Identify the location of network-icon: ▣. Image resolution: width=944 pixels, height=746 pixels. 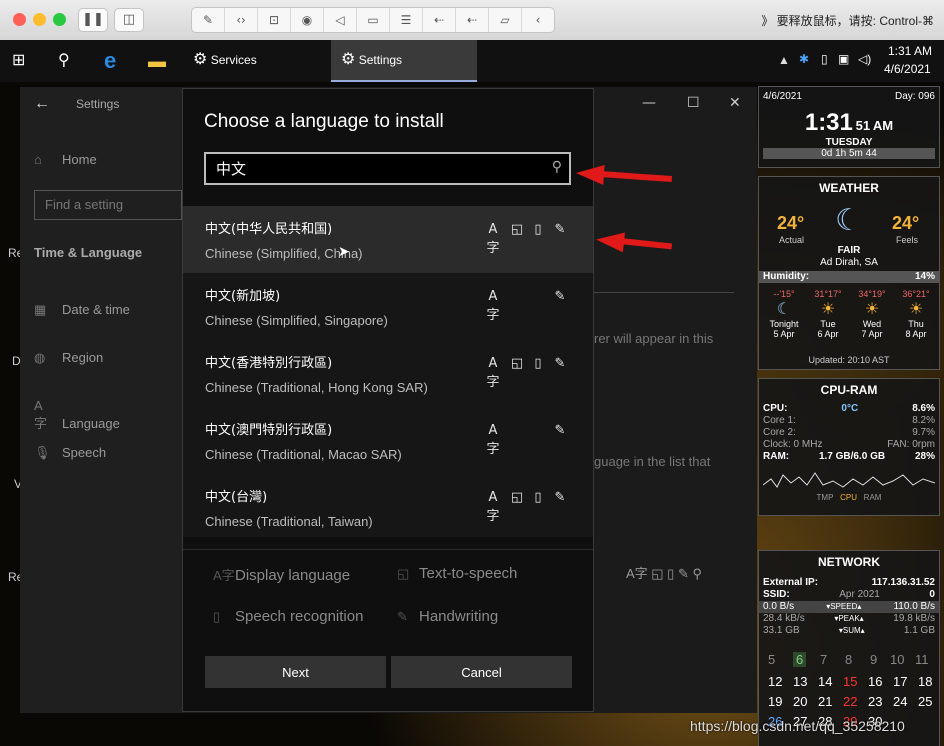
(843, 59).